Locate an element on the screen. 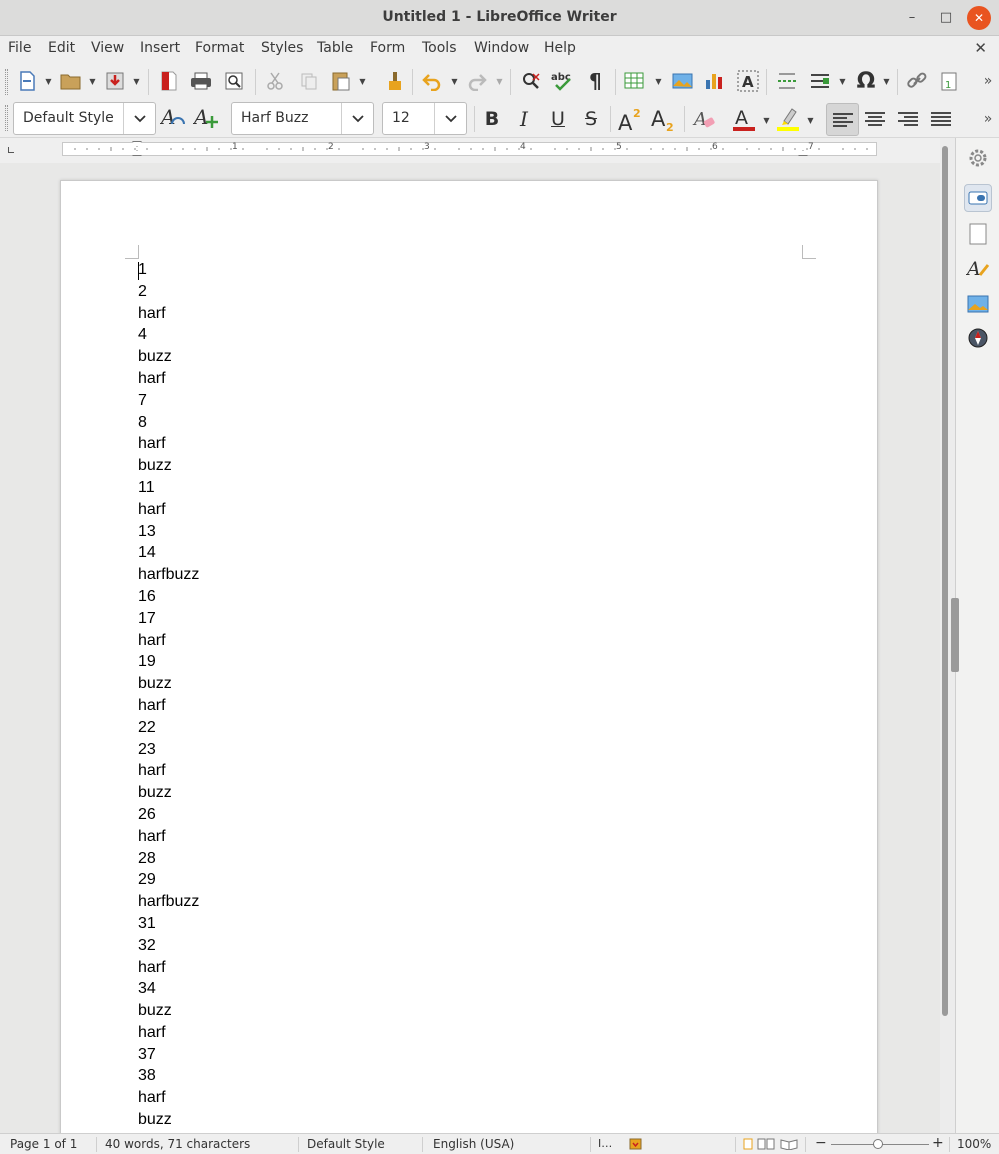 The width and height of the screenshot is (999, 1154). insert-textbox-icon: A is located at coordinates (748, 81).